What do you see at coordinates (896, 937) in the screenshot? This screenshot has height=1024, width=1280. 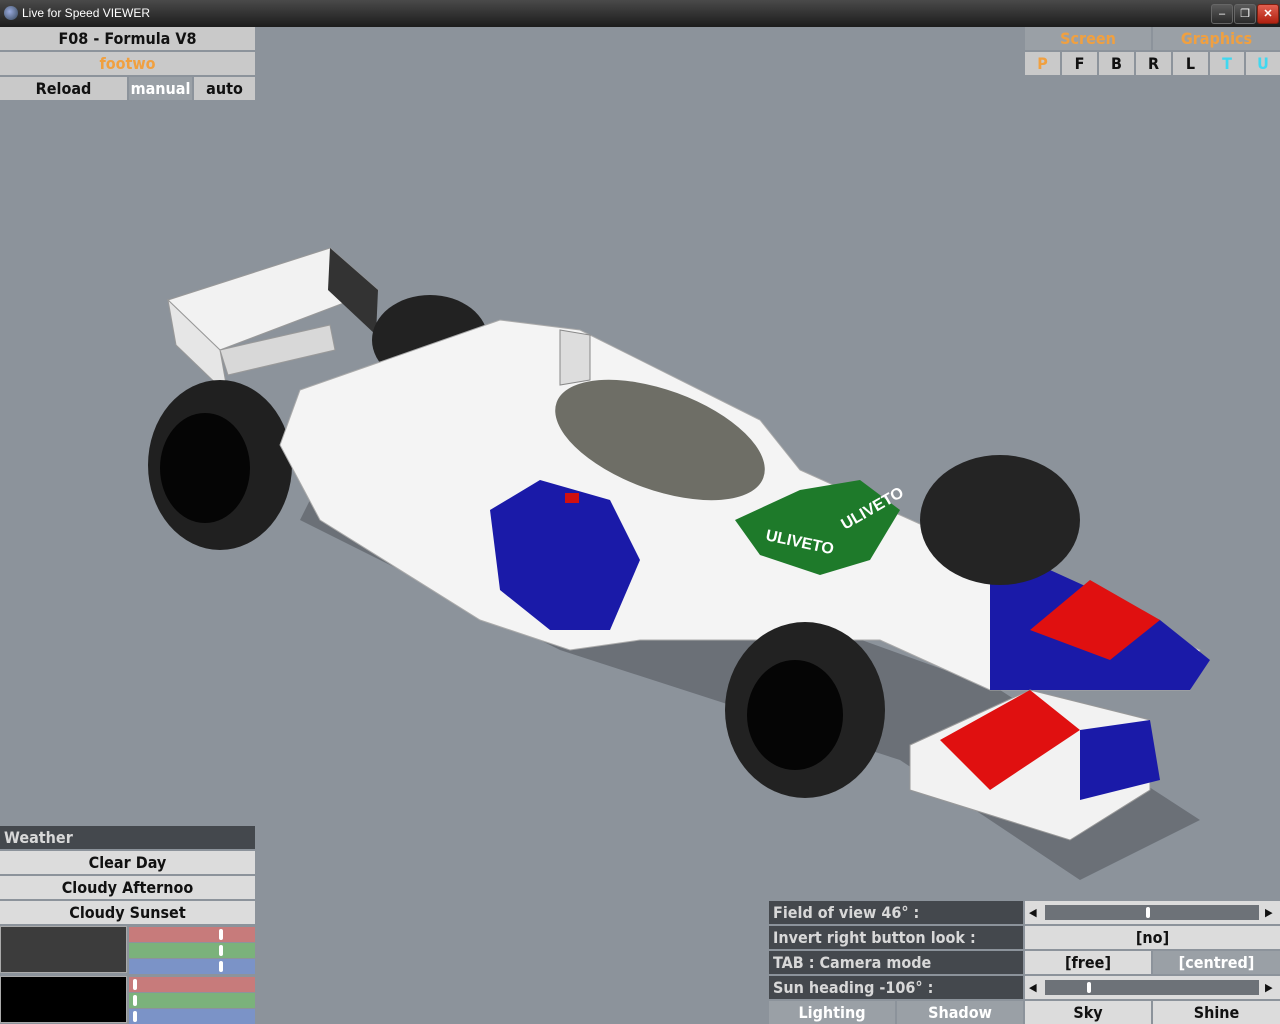 I see `invert-look-label: Invert right button look :` at bounding box center [896, 937].